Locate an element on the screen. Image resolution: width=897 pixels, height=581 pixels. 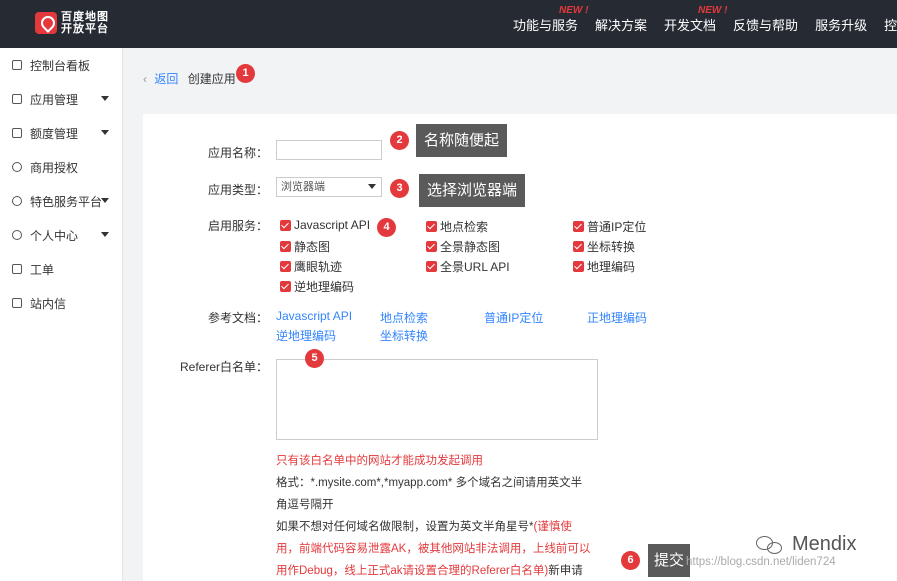
services-label: 启用服务： is located at coordinates (203, 225).